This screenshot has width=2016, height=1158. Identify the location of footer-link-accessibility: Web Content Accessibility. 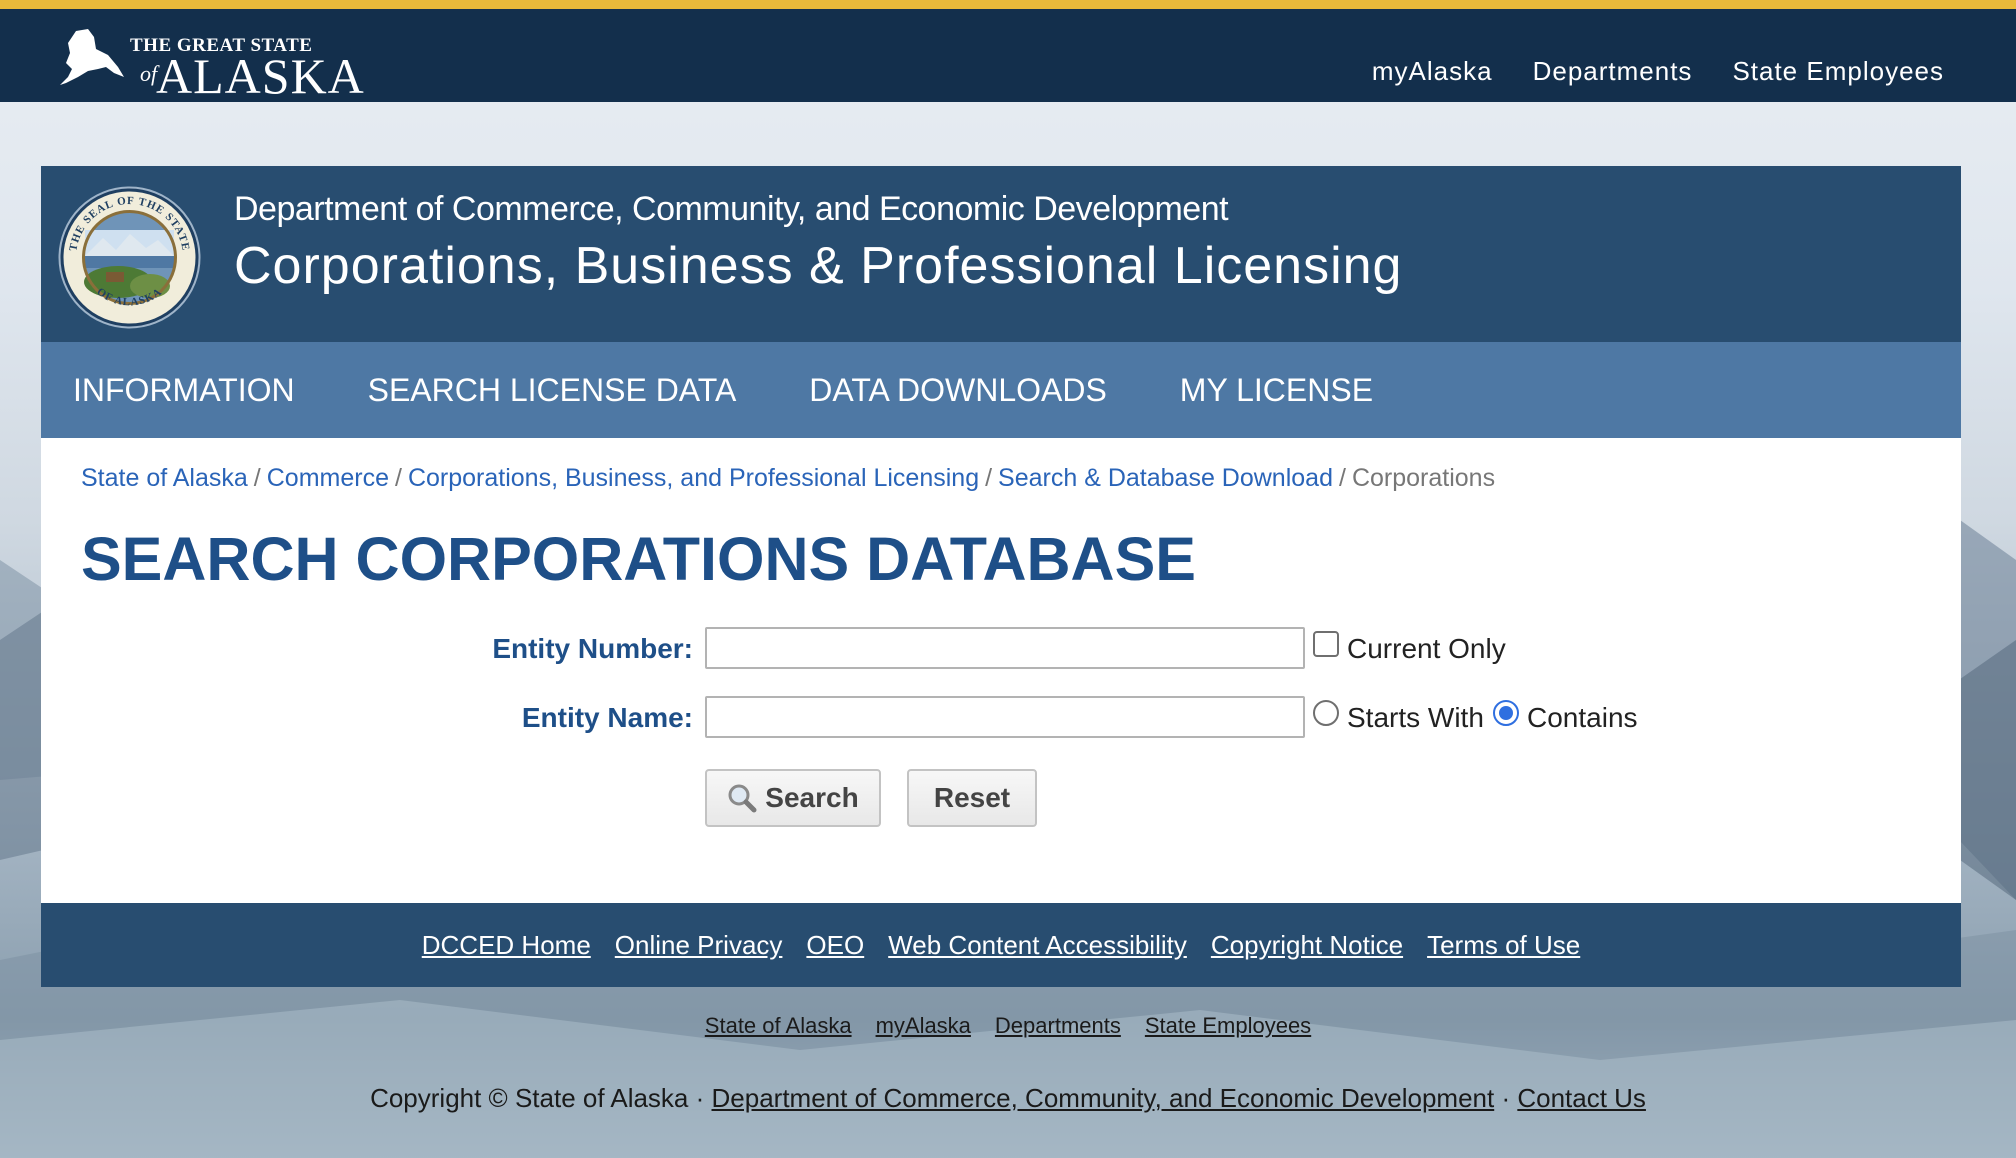
(1037, 945).